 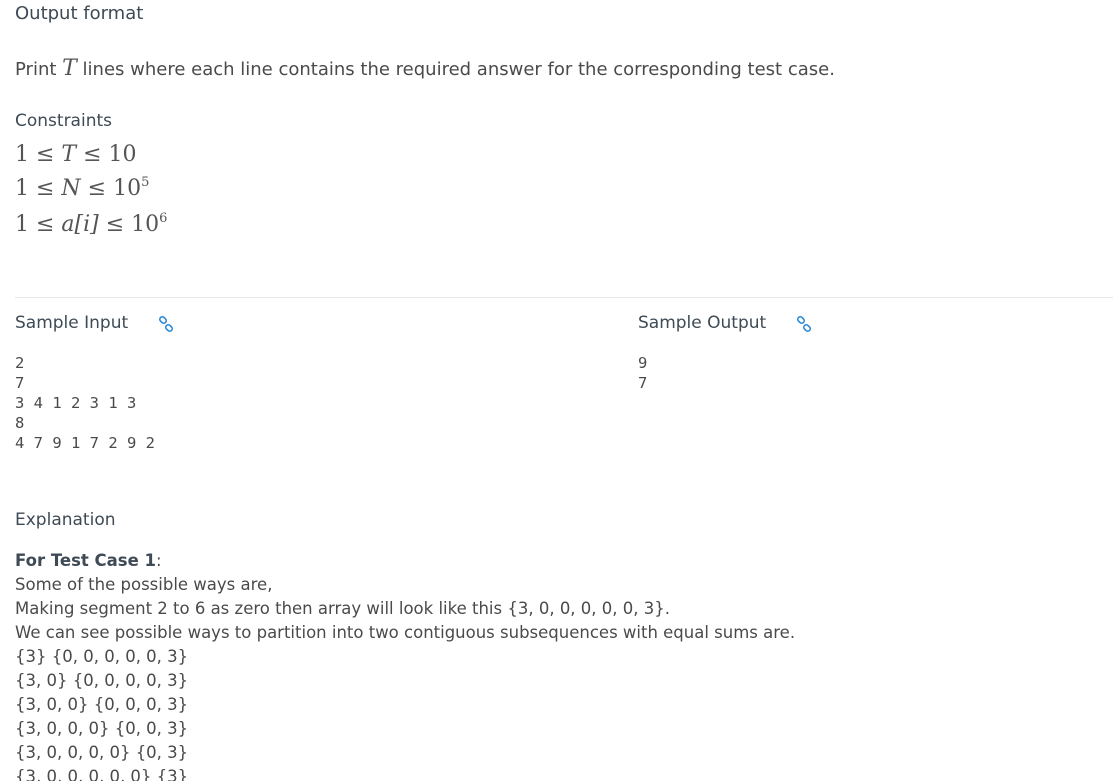 What do you see at coordinates (69, 68) in the screenshot?
I see `output-format-var: T` at bounding box center [69, 68].